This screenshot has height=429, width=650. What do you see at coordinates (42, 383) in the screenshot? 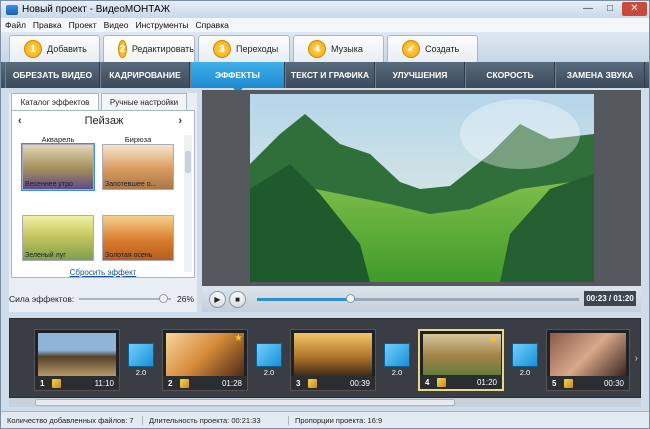
I see `clip-index: 1` at bounding box center [42, 383].